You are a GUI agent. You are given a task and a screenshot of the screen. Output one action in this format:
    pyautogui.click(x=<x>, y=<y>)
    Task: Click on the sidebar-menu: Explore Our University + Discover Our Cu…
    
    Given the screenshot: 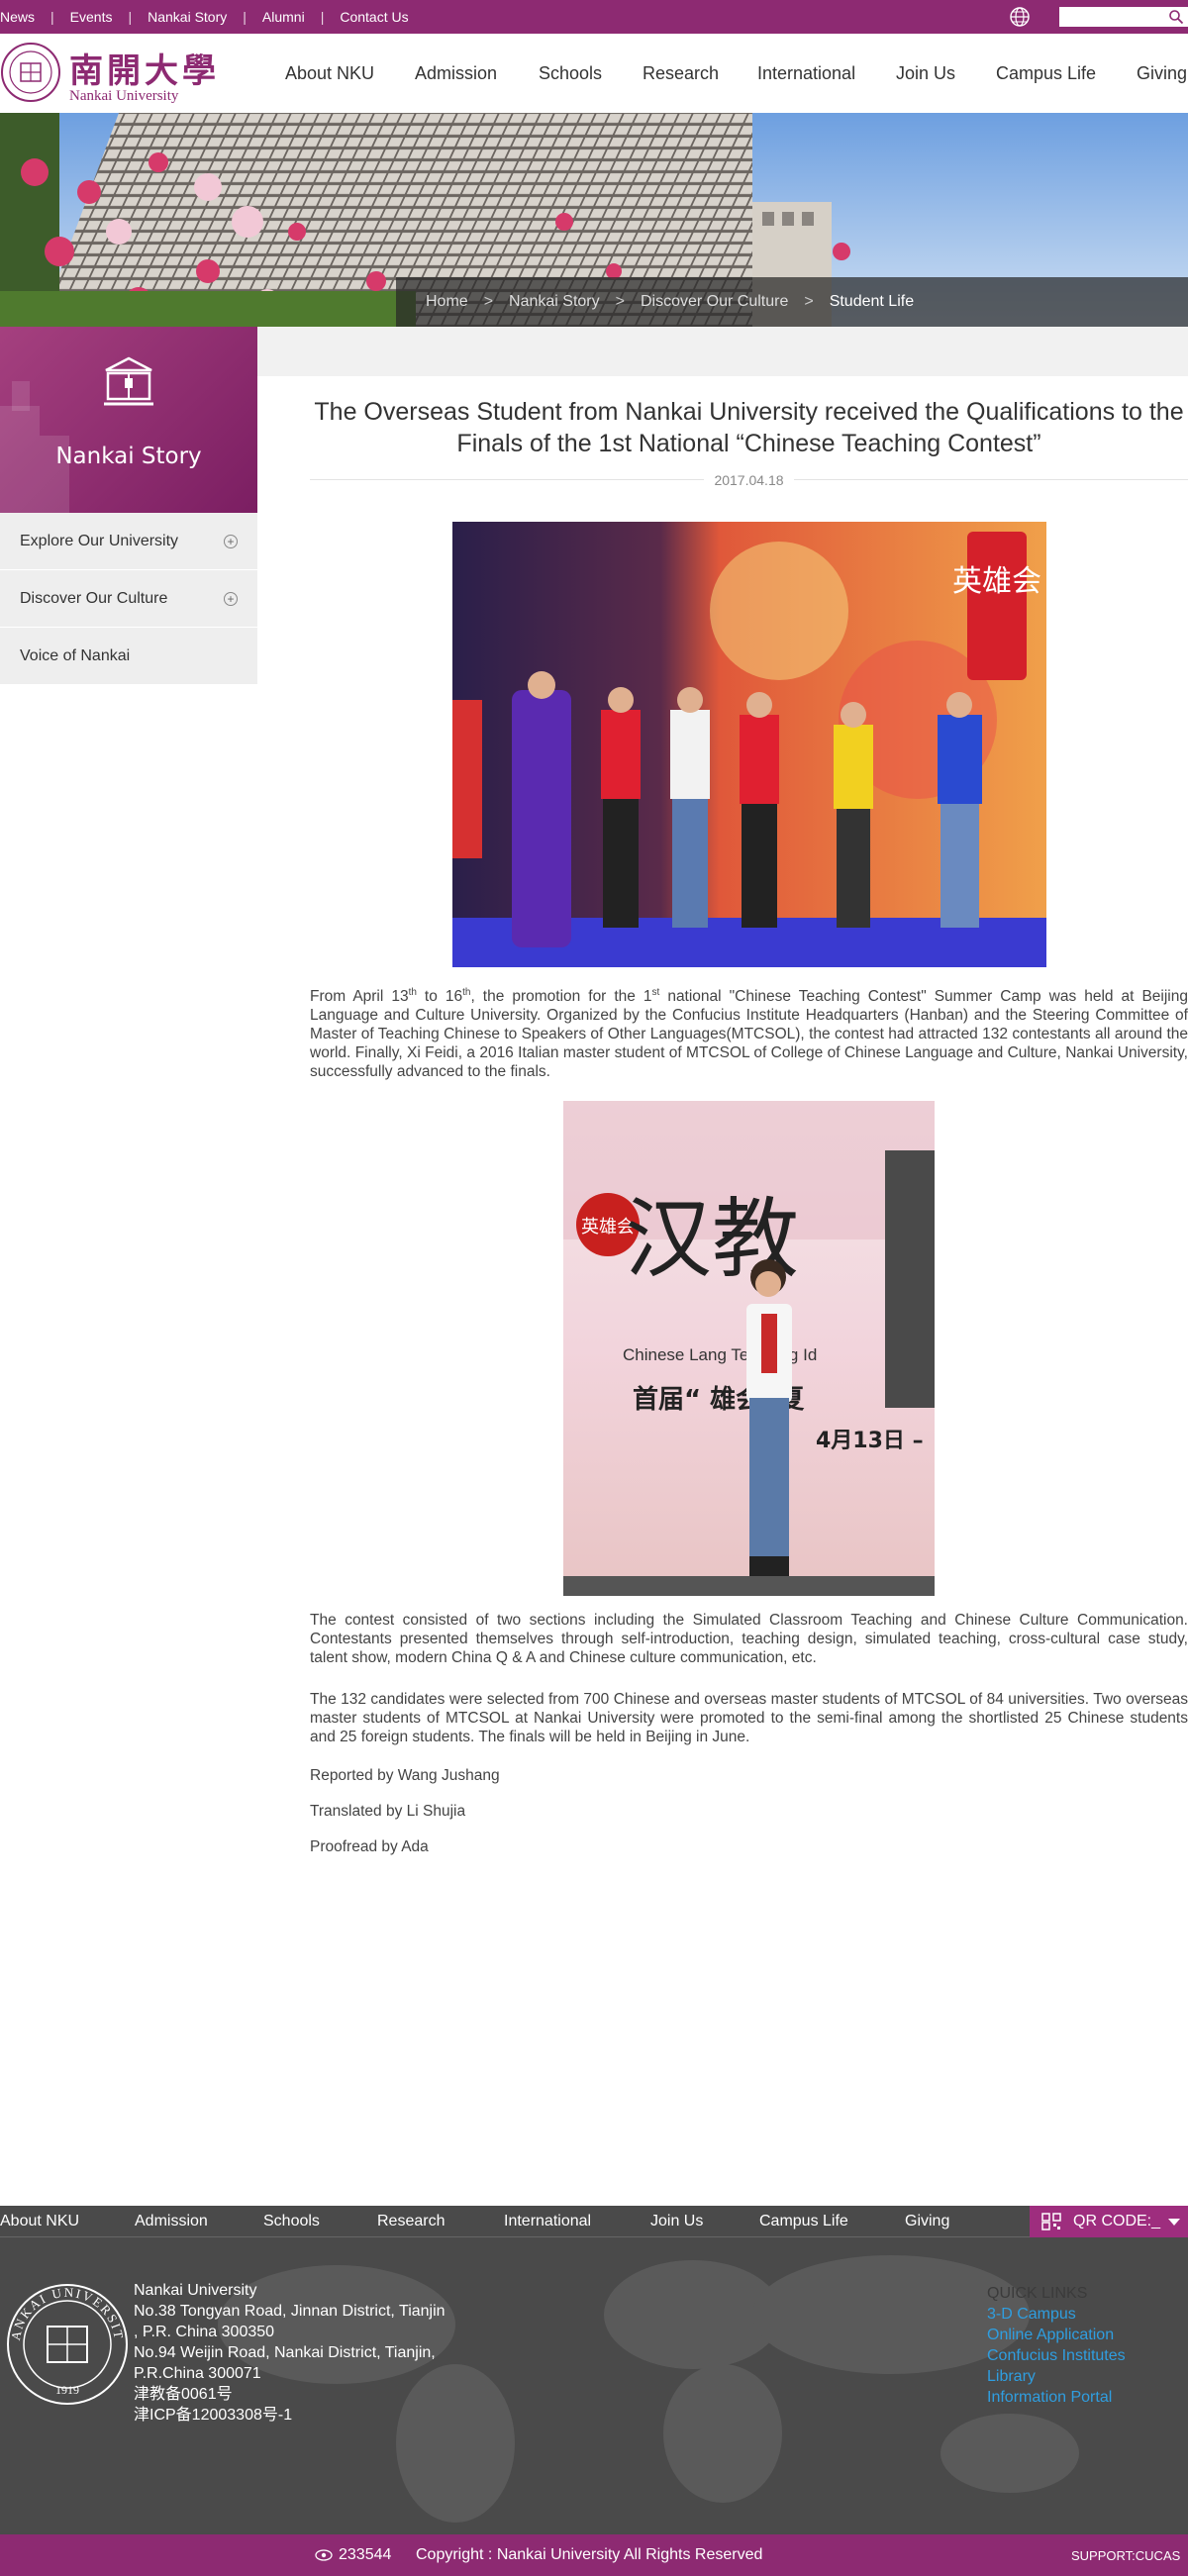 What is the action you would take?
    pyautogui.click(x=128, y=599)
    